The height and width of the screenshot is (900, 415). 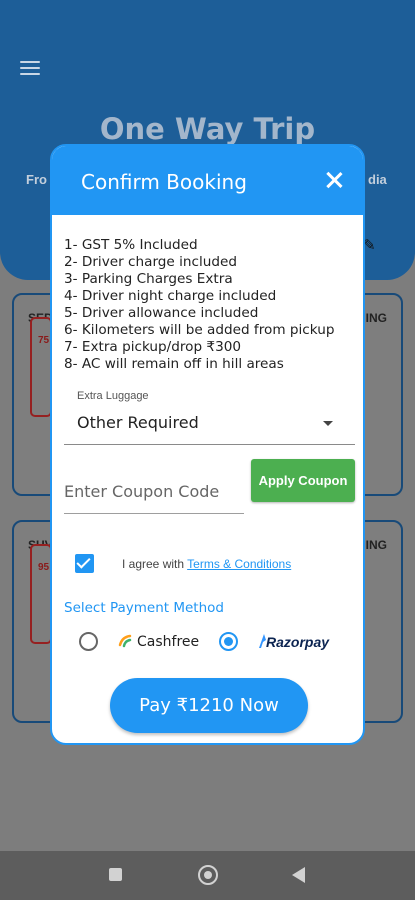 I want to click on payment-method-label: Select Payment Method, so click(x=144, y=608).